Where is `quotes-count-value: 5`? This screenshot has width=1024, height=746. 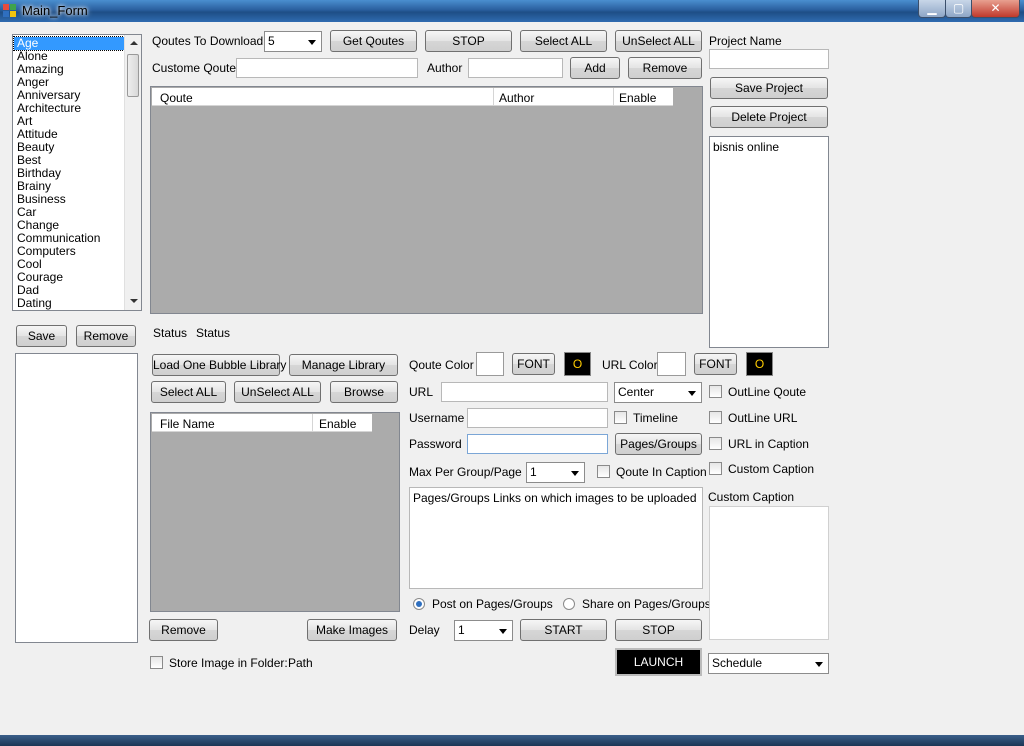 quotes-count-value: 5 is located at coordinates (271, 41).